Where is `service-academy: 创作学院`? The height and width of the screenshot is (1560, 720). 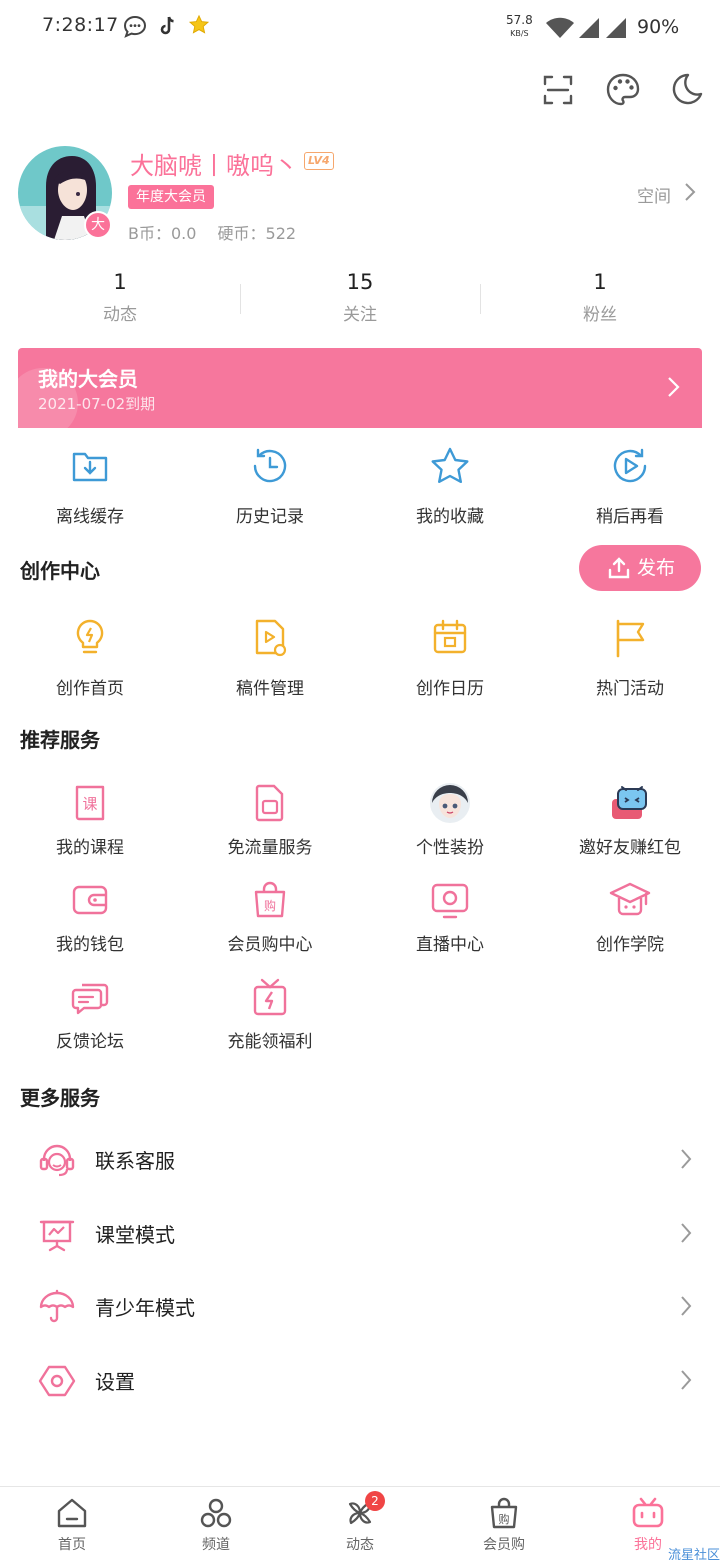 service-academy: 创作学院 is located at coordinates (630, 926).